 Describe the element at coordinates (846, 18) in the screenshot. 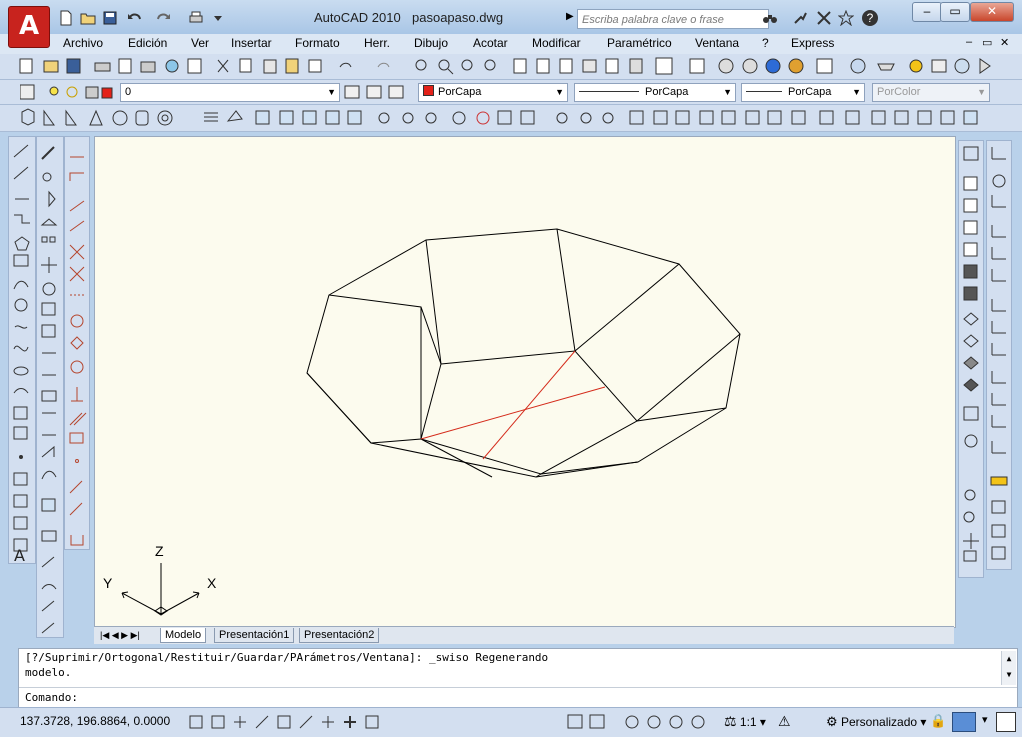

I see `favorites-star-icon` at that location.